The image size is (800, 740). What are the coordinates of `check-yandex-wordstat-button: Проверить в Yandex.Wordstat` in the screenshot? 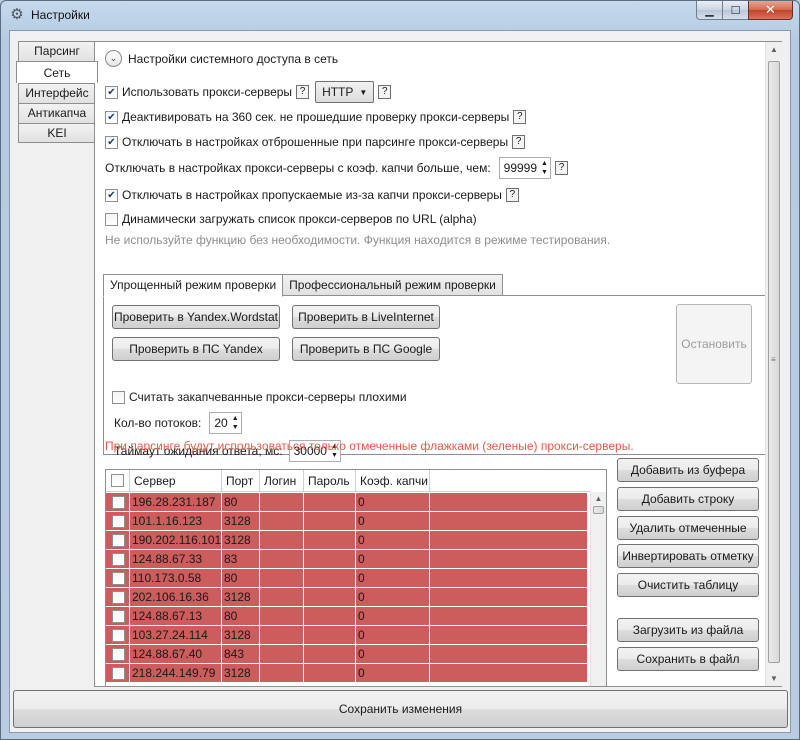 It's located at (196, 317).